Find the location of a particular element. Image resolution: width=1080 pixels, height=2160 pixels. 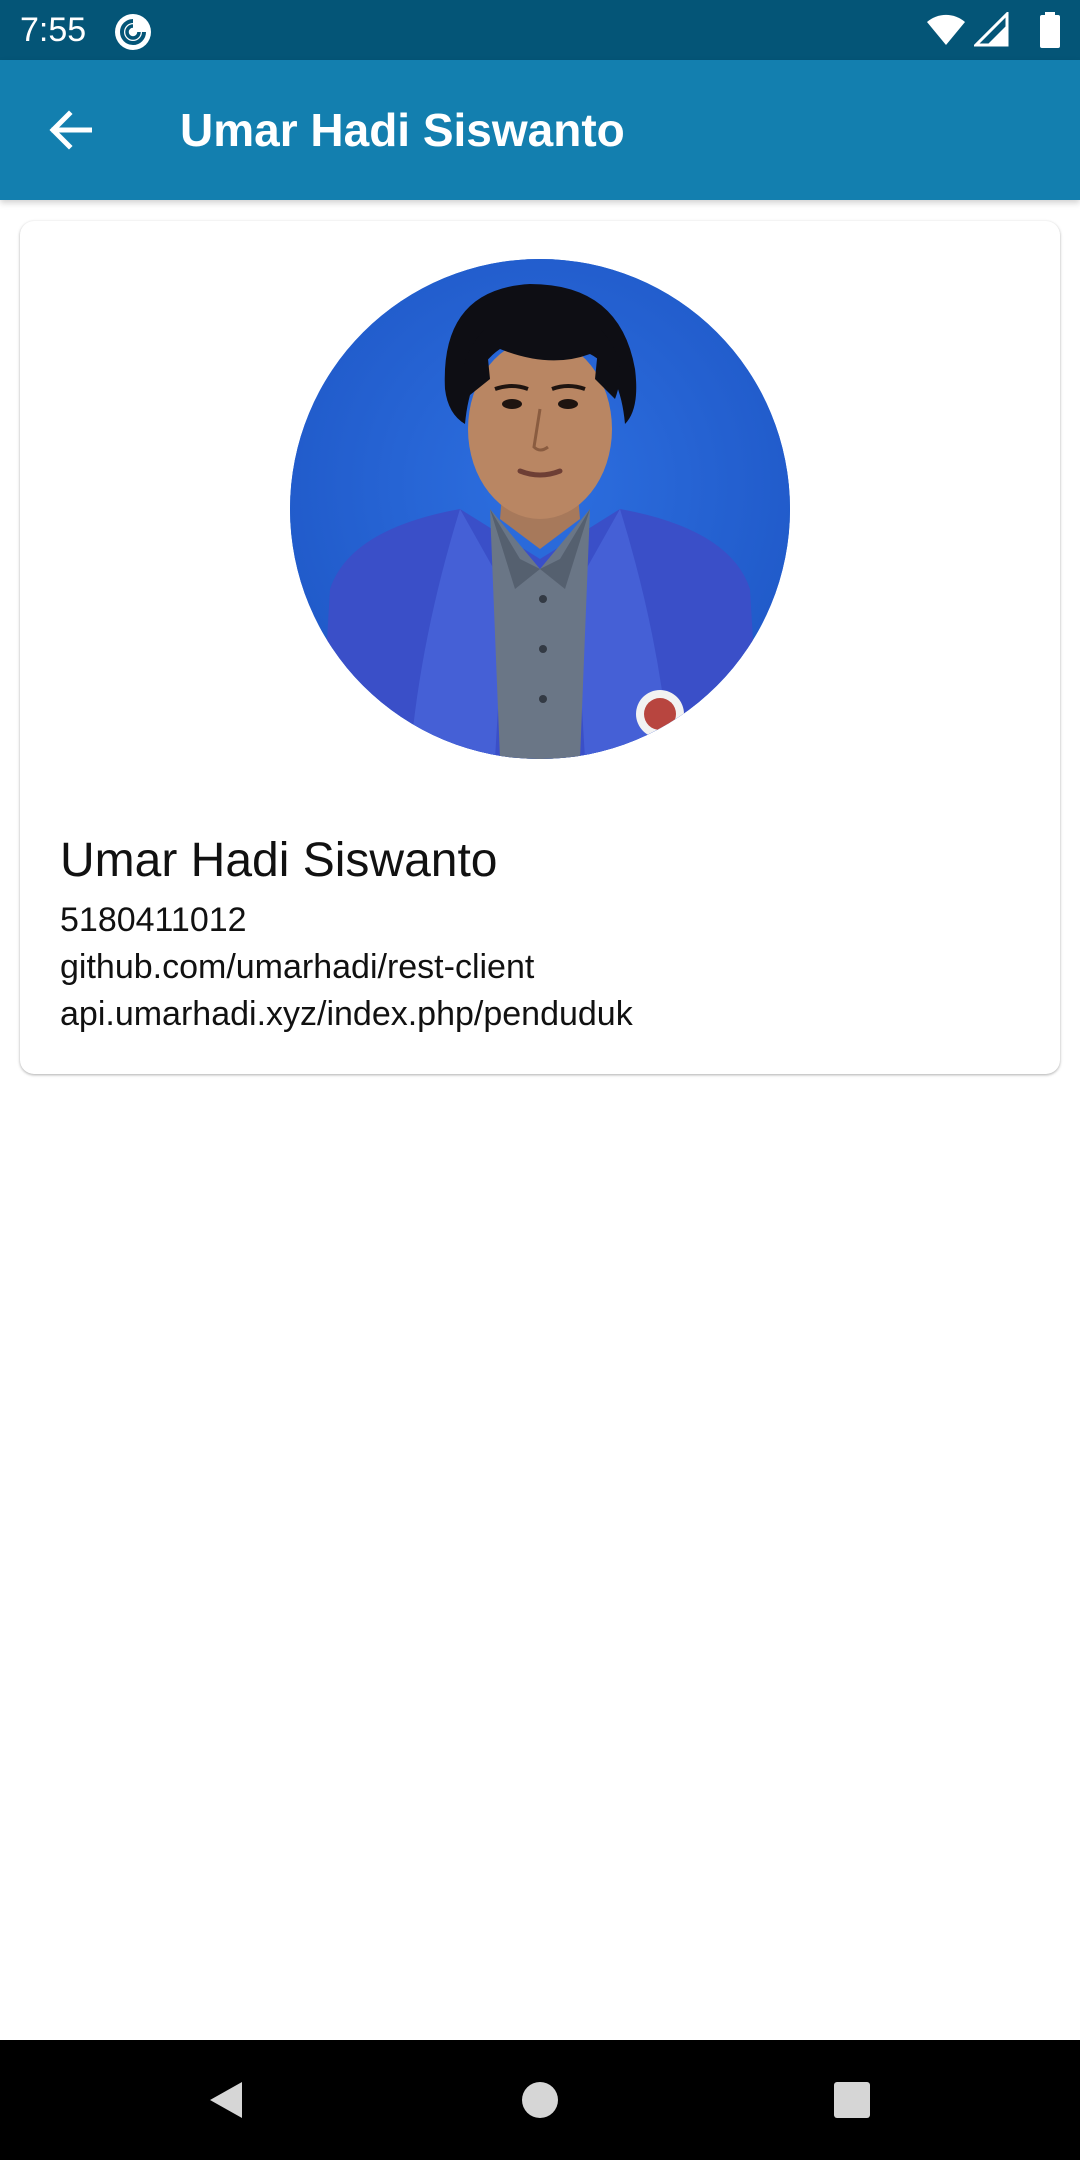

app-bar: Umar Hadi Siswanto is located at coordinates (540, 130).